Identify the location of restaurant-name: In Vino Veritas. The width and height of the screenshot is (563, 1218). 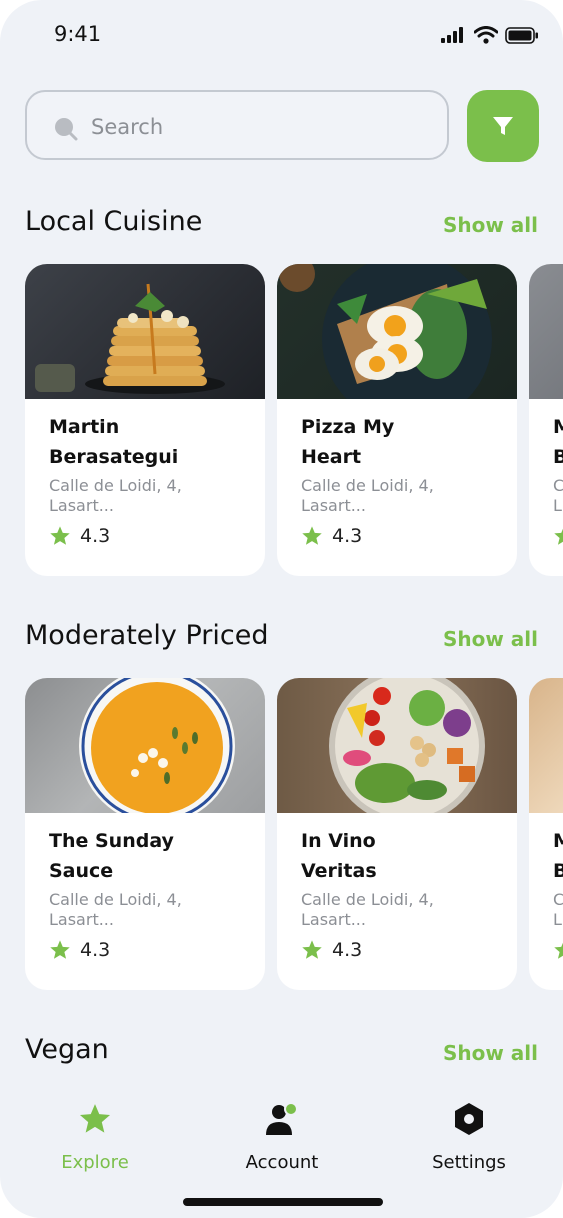
(339, 856).